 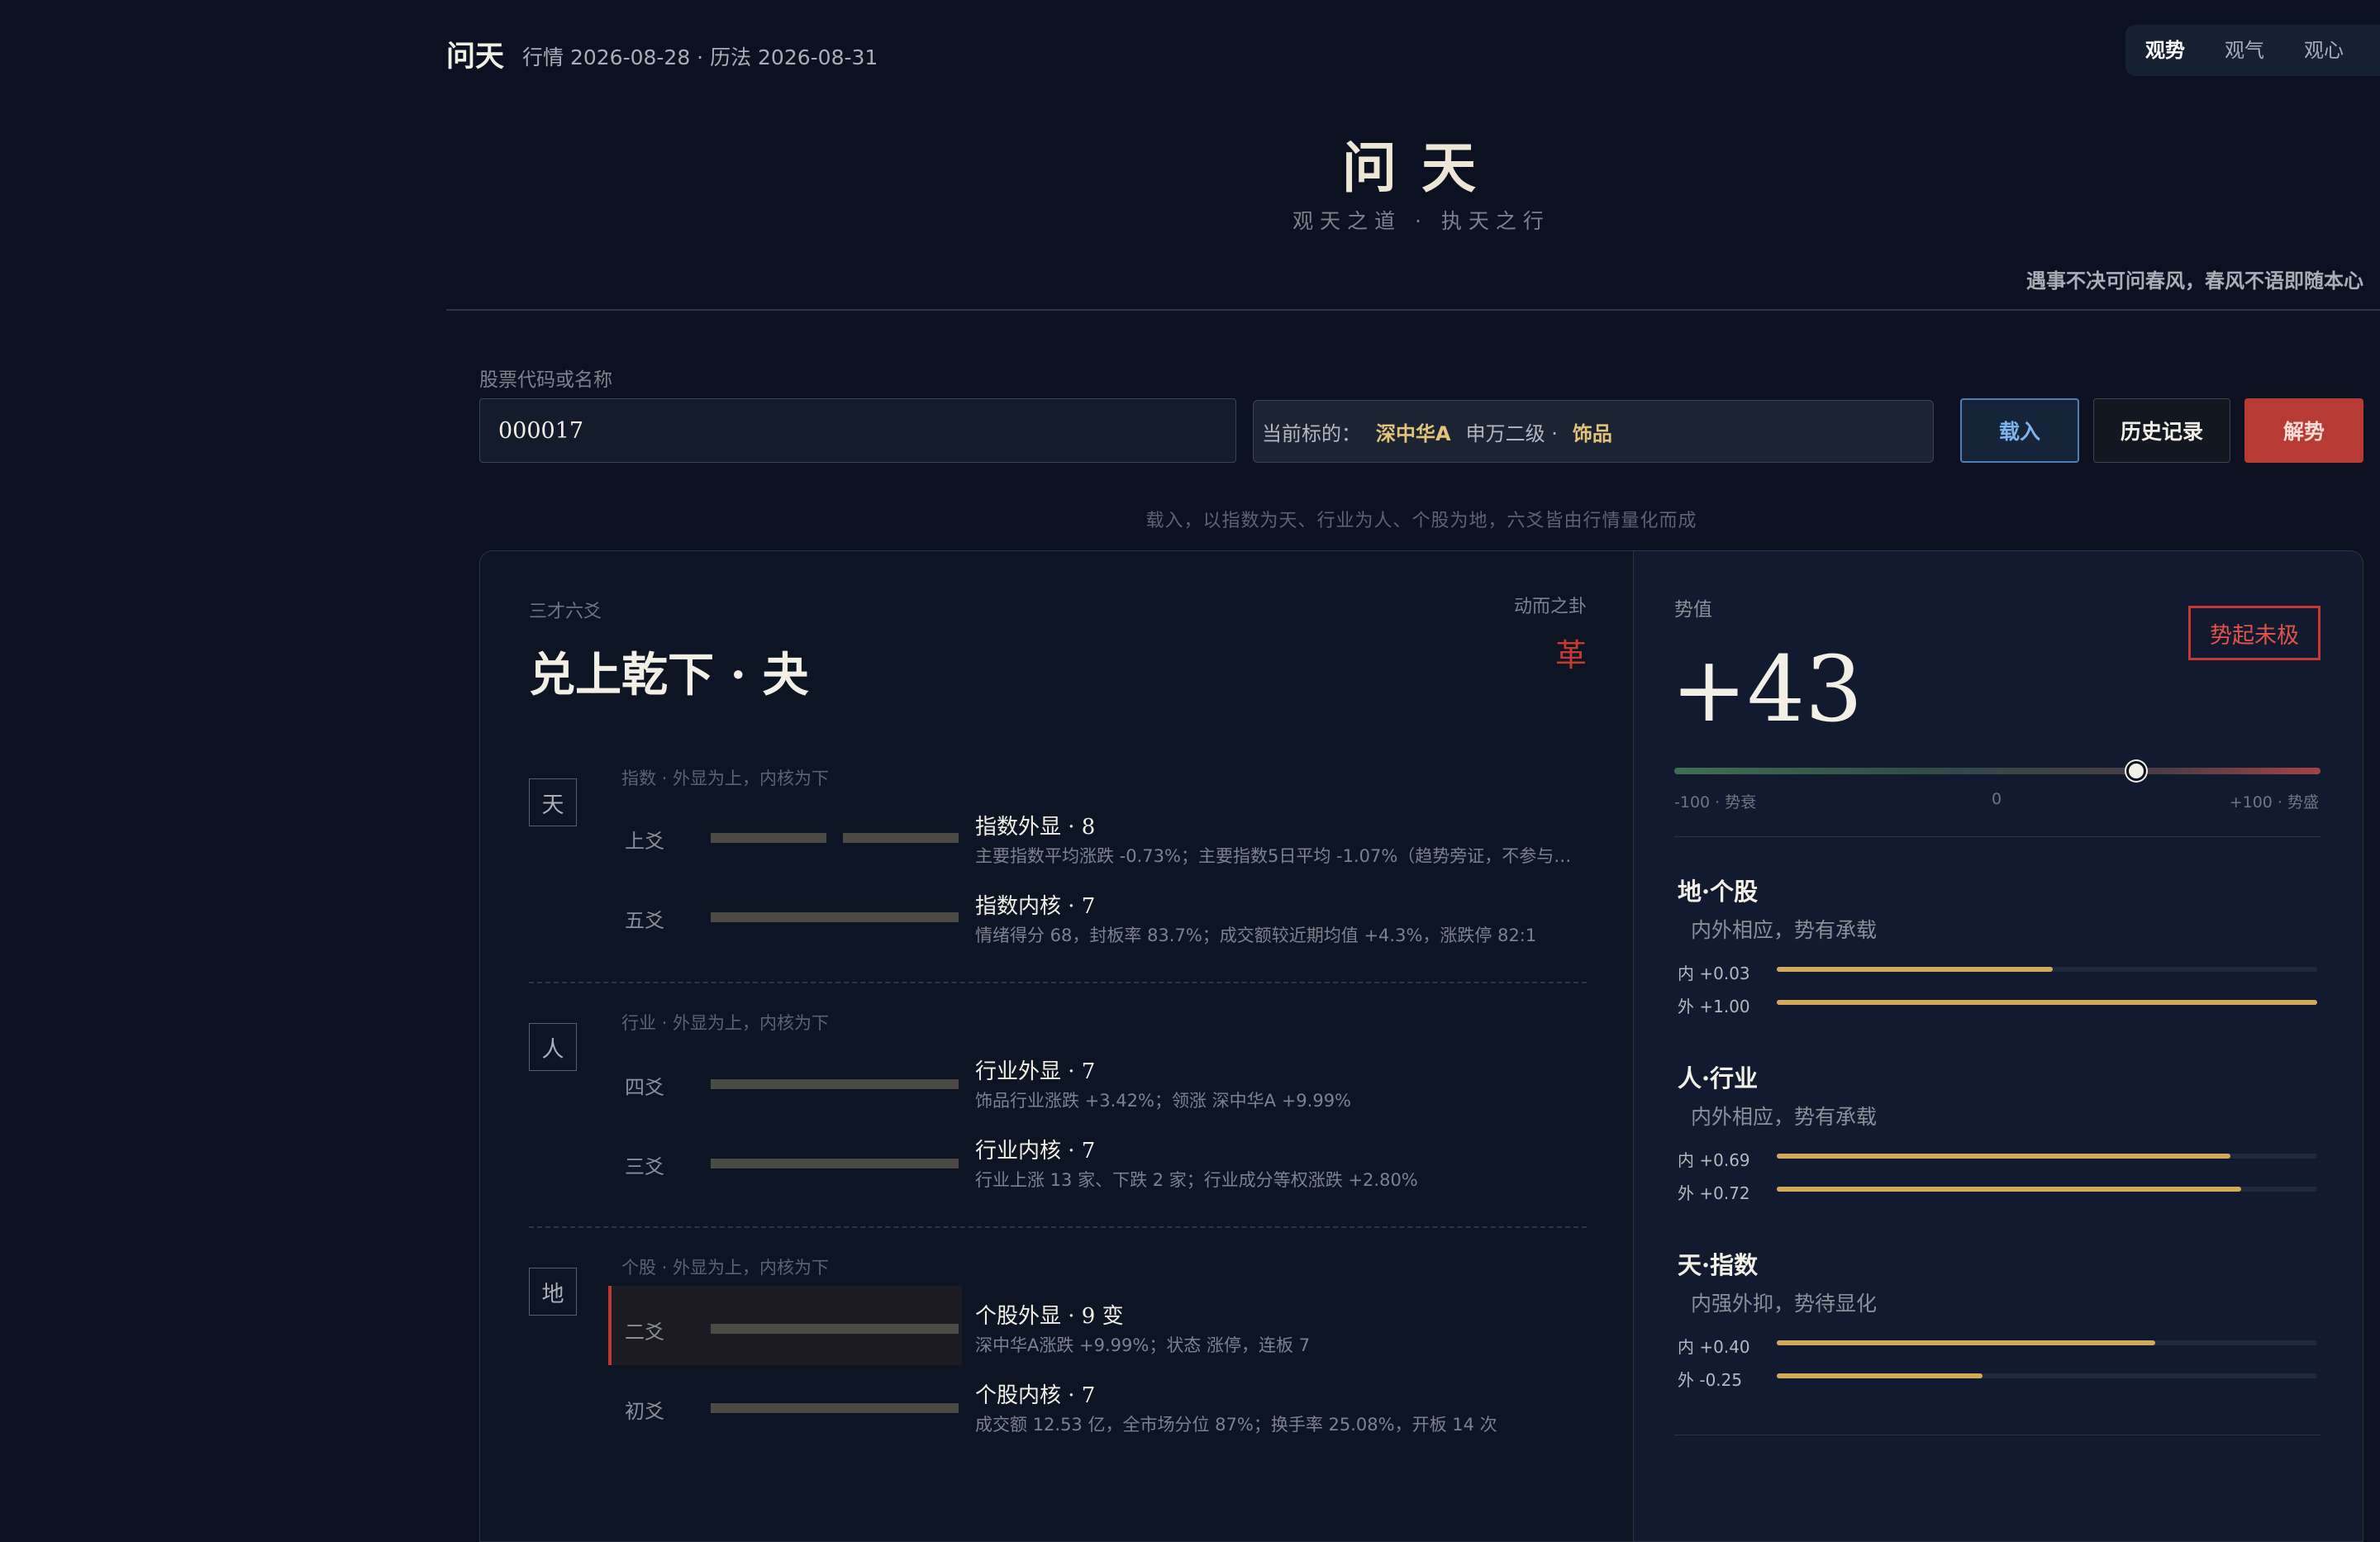 I want to click on load-hint: 载入，以指数为天、行业为人、个股为地，六爻皆由行情量化而成, so click(x=1421, y=521).